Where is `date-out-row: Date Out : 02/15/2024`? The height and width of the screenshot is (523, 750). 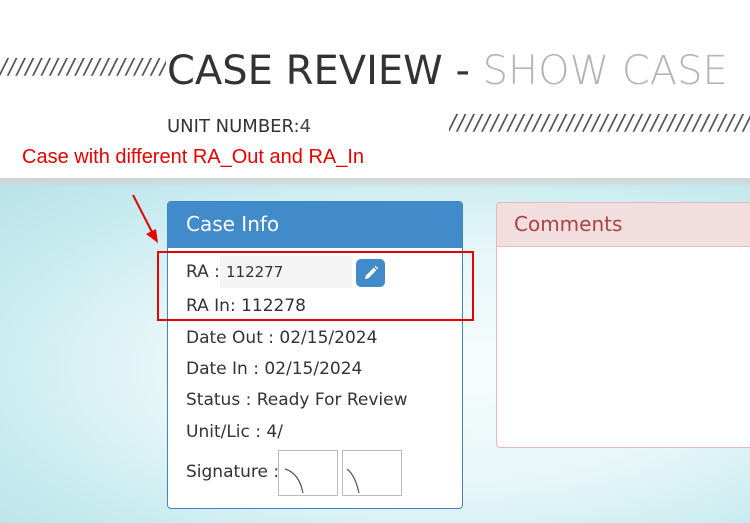
date-out-row: Date Out : 02/15/2024 is located at coordinates (281, 338).